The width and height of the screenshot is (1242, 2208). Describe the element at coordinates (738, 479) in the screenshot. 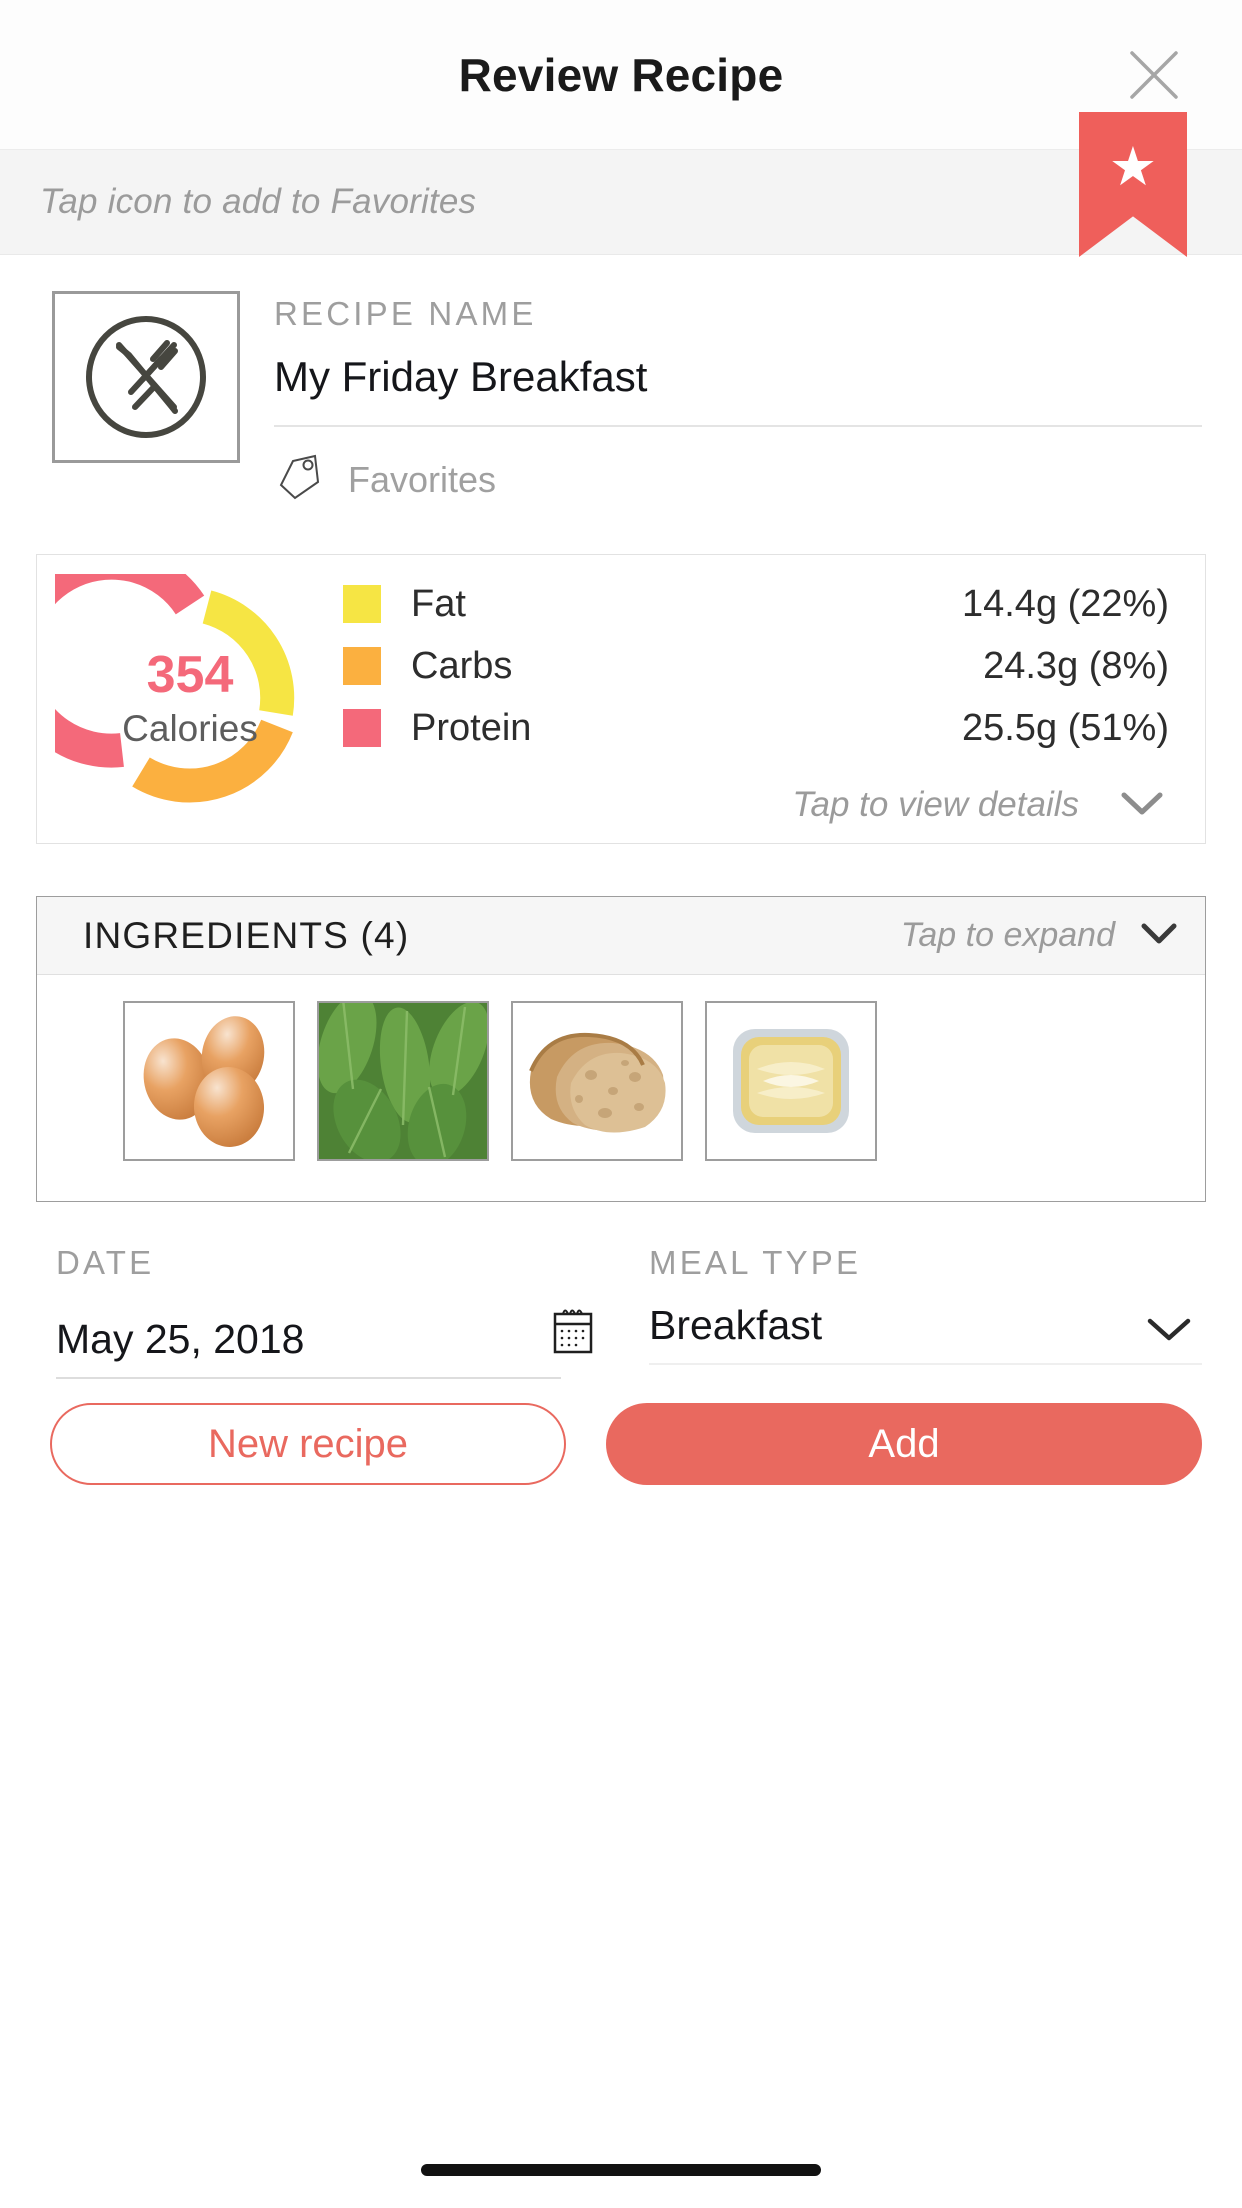

I see `recipe-tag-row: Favorites` at that location.